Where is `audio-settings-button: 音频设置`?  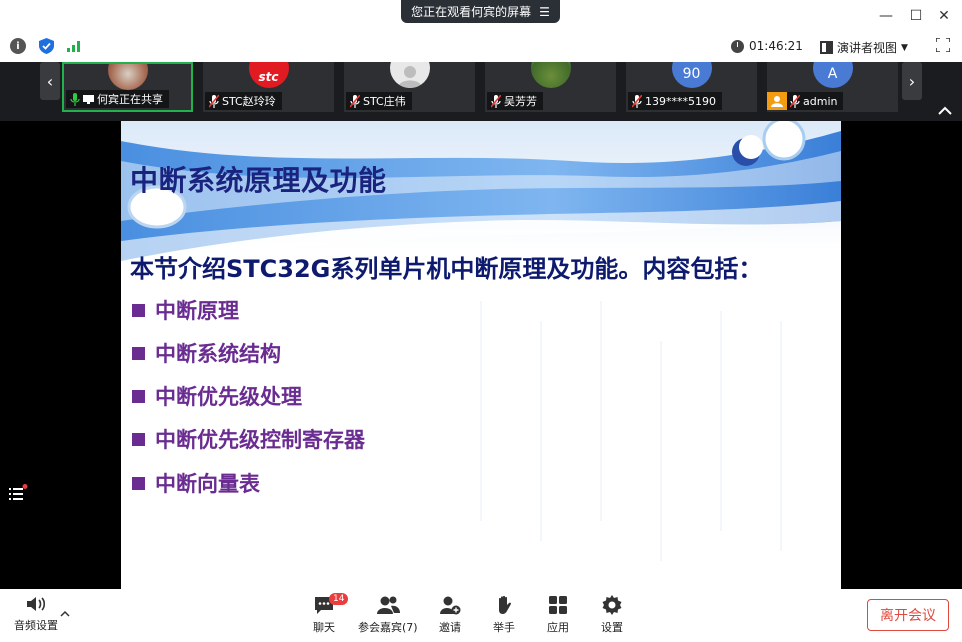 audio-settings-button: 音频设置 is located at coordinates (36, 614).